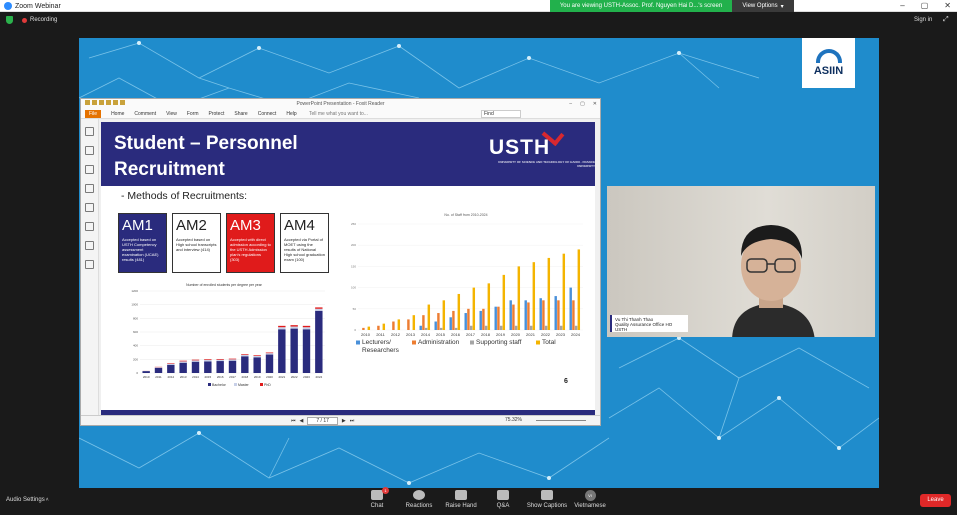 Image resolution: width=957 pixels, height=515 pixels. Describe the element at coordinates (235, 384) in the screenshot. I see `chart1-legend-swatch` at that location.